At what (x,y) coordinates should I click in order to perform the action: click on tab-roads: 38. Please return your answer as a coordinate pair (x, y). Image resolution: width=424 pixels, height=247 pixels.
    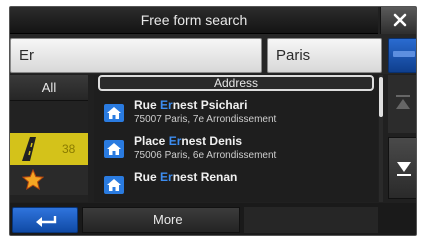
    Looking at the image, I should click on (49, 149).